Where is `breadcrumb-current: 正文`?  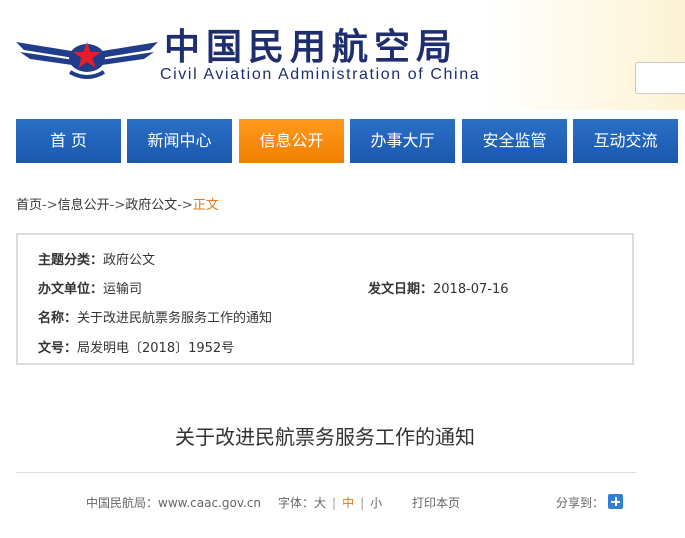
breadcrumb-current: 正文 is located at coordinates (205, 205).